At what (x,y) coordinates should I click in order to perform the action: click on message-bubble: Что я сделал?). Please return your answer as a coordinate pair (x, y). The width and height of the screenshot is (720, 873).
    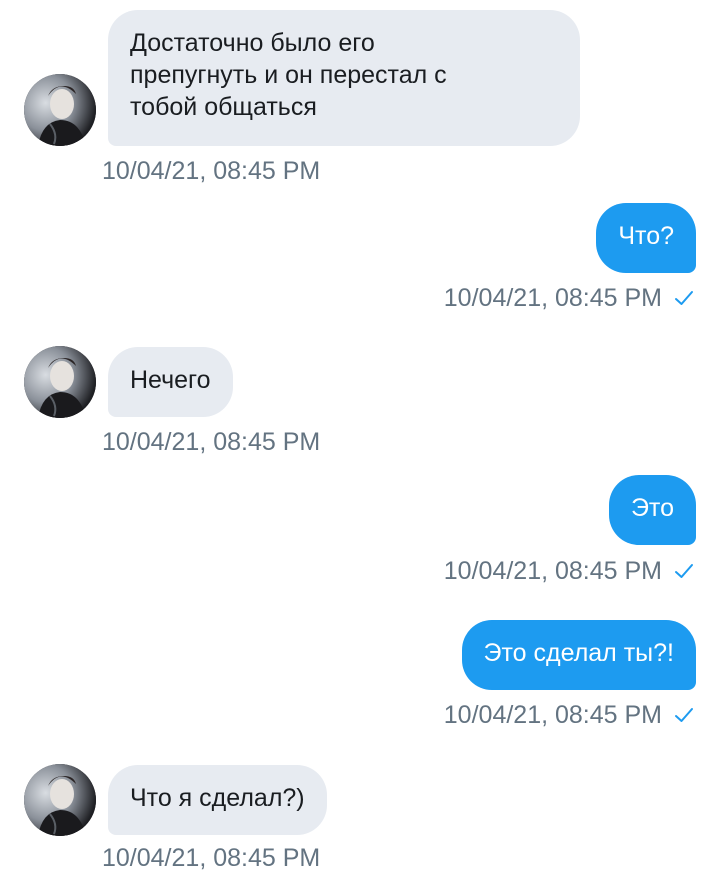
    Looking at the image, I should click on (217, 800).